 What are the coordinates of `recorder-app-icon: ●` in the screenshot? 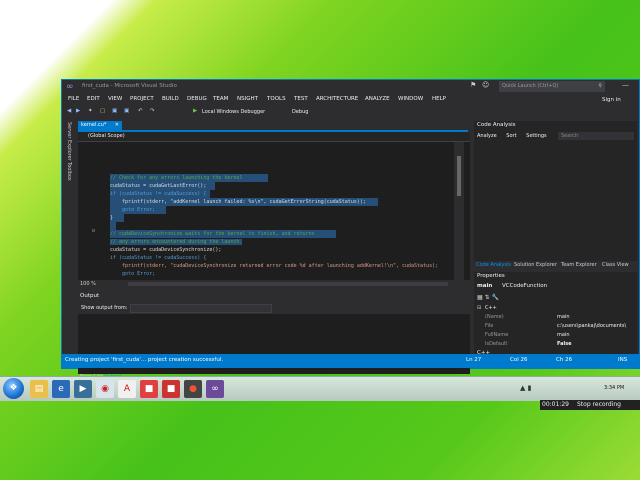 It's located at (193, 389).